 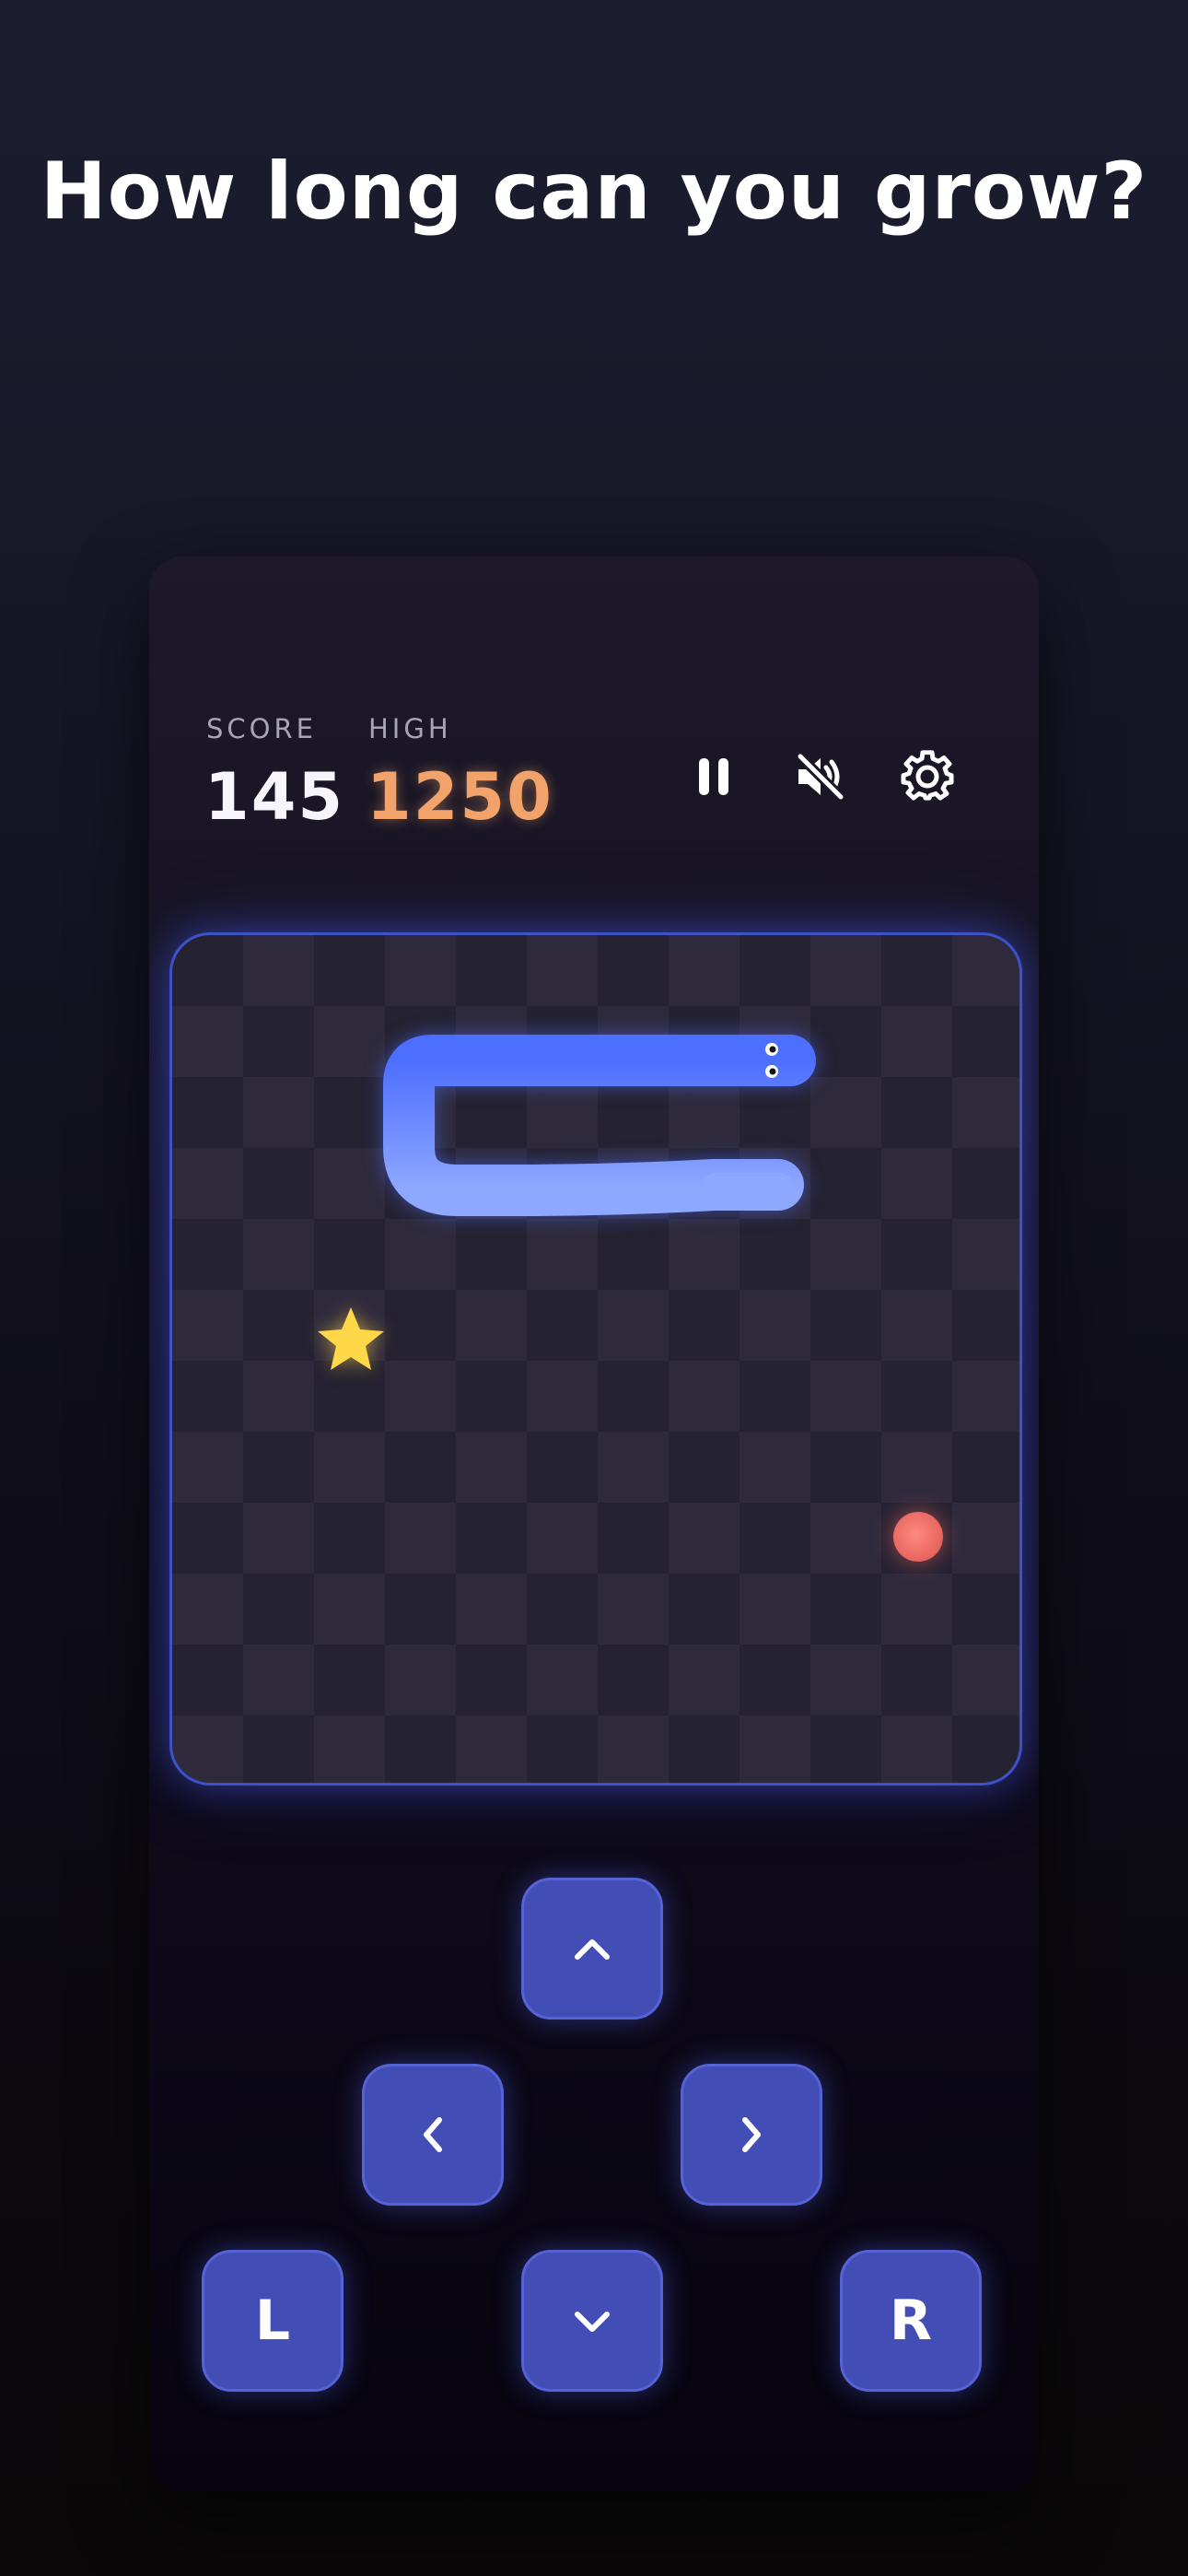 I want to click on down-button, so click(x=592, y=2321).